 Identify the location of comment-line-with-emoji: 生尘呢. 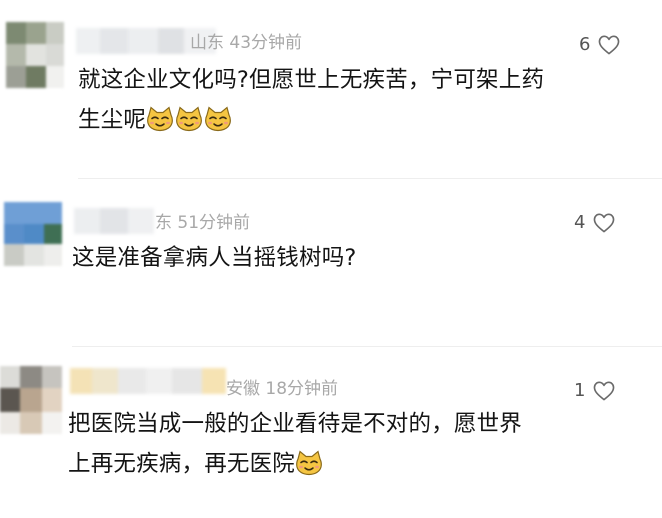
(311, 120).